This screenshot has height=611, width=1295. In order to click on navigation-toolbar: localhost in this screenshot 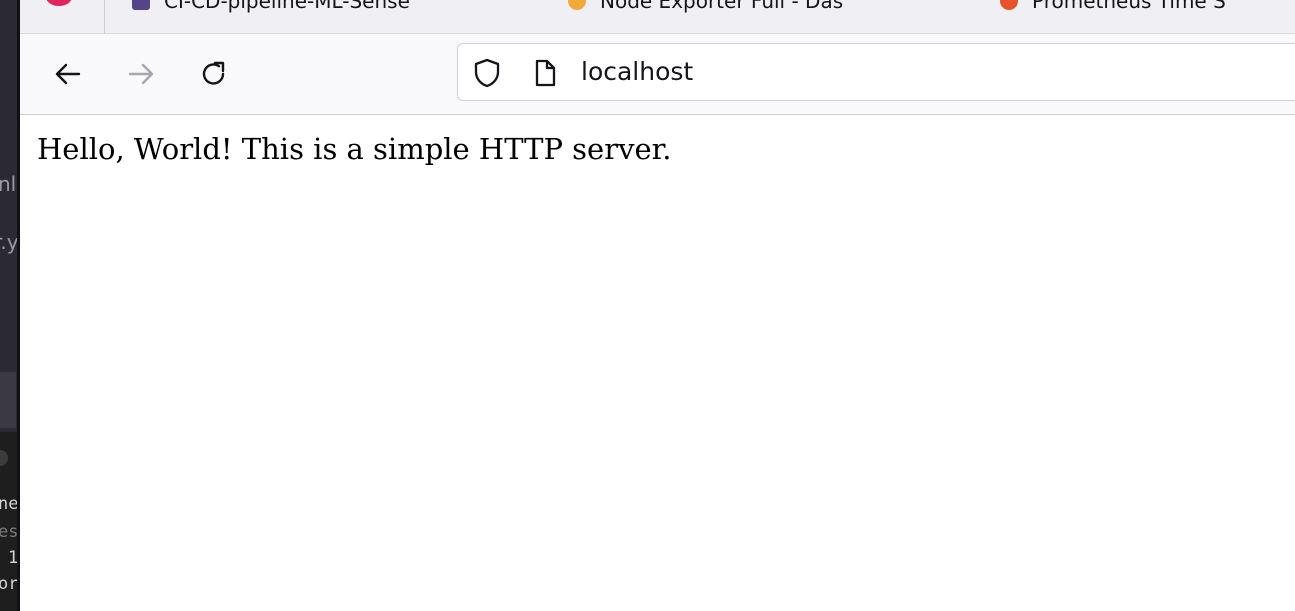, I will do `click(657, 74)`.